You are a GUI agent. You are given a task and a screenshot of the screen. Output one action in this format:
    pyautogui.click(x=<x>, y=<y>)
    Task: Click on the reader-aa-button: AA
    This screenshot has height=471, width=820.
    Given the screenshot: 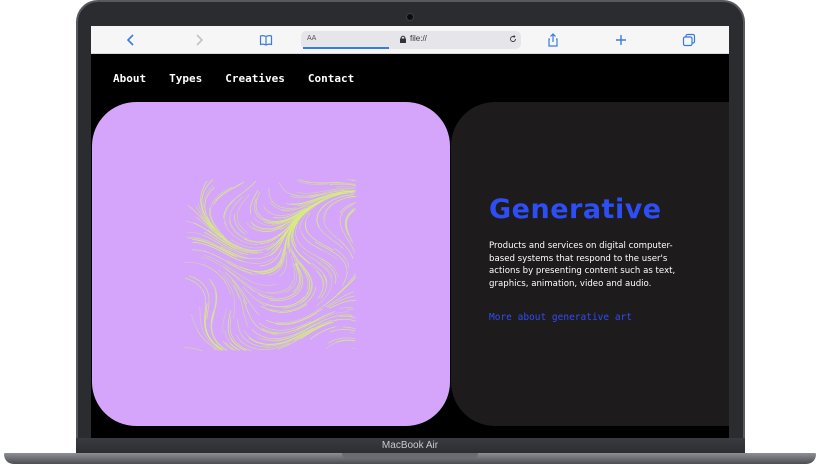 What is the action you would take?
    pyautogui.click(x=311, y=38)
    